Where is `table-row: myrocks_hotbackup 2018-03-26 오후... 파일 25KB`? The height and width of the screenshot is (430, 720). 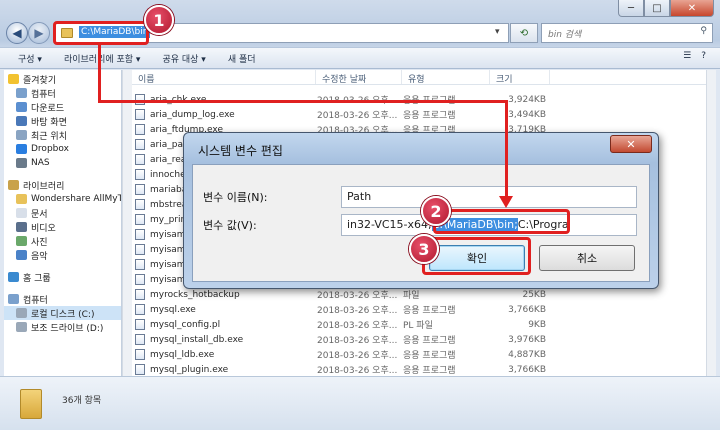 table-row: myrocks_hotbackup 2018-03-26 오후... 파일 25KB is located at coordinates (419, 294).